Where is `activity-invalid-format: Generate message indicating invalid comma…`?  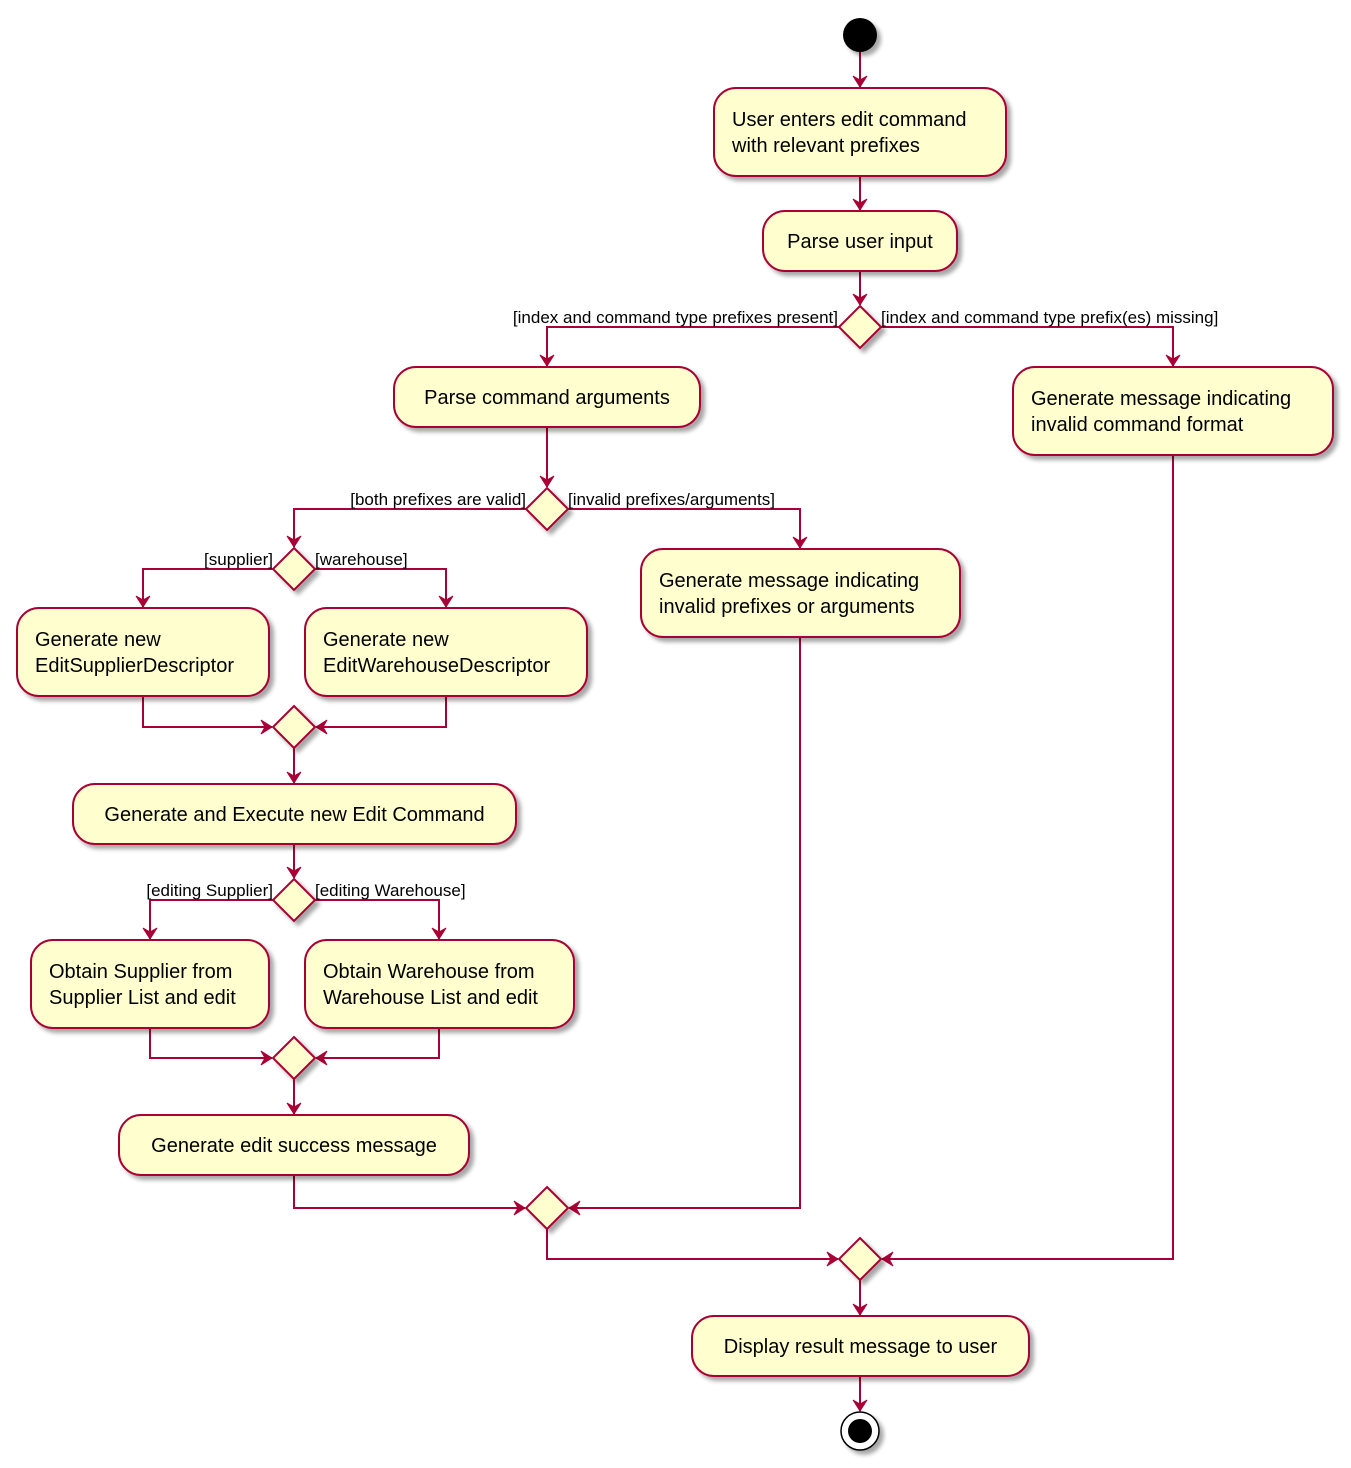 activity-invalid-format: Generate message indicating invalid comma… is located at coordinates (1173, 411).